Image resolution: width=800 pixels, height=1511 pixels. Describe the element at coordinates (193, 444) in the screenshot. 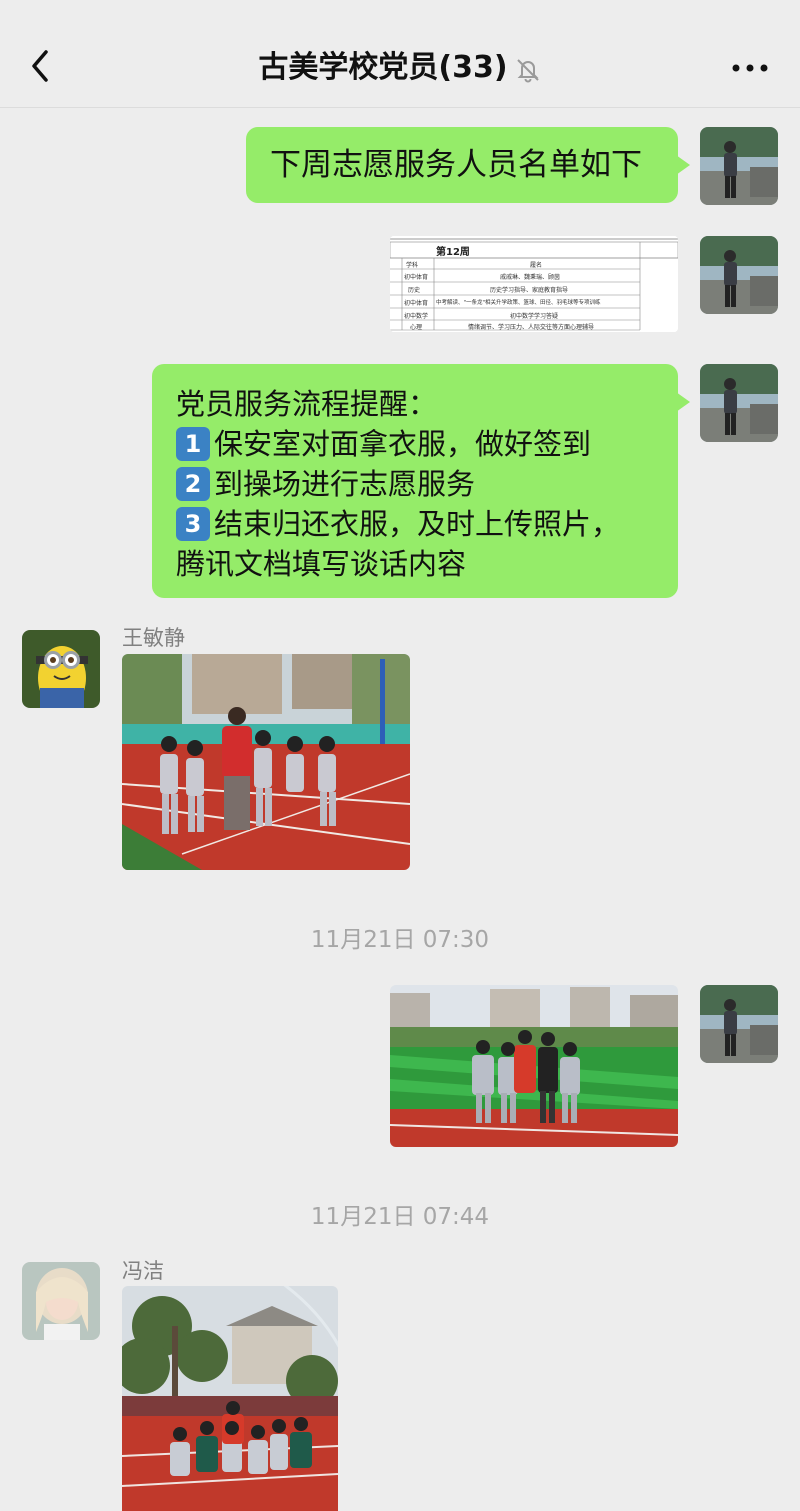

I see `number-badge: 1` at that location.